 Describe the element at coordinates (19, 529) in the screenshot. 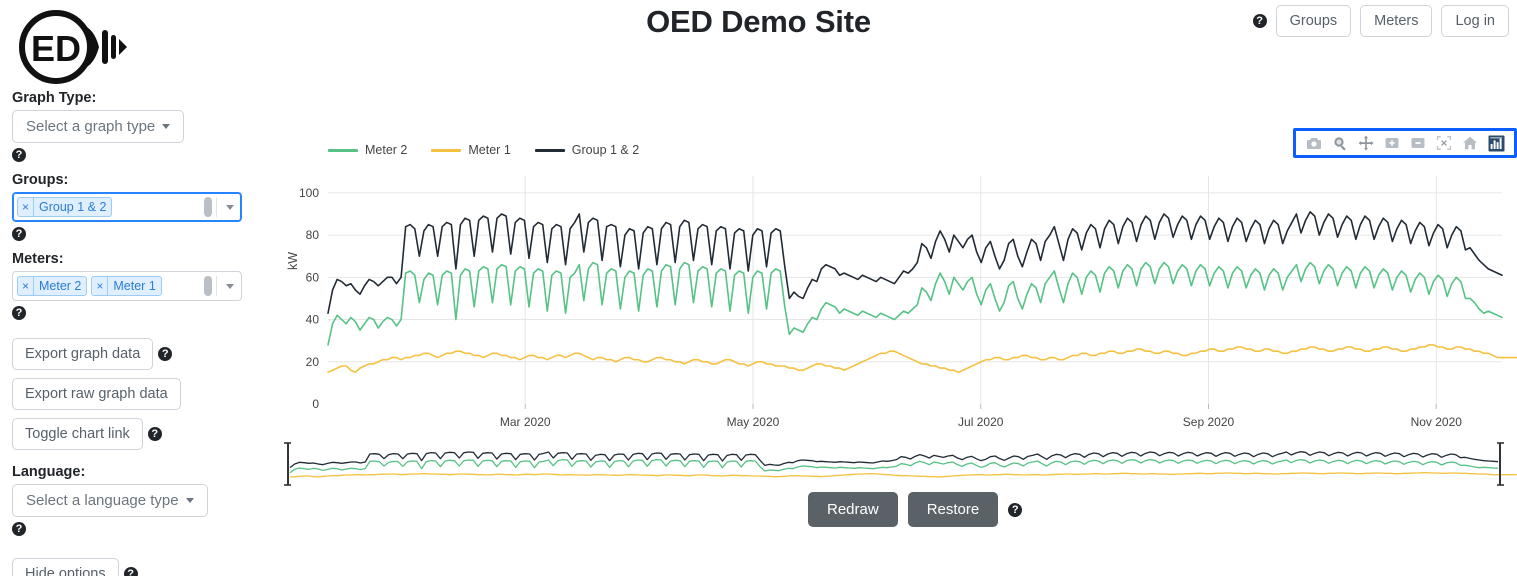

I see `help-icon-language: ?` at that location.